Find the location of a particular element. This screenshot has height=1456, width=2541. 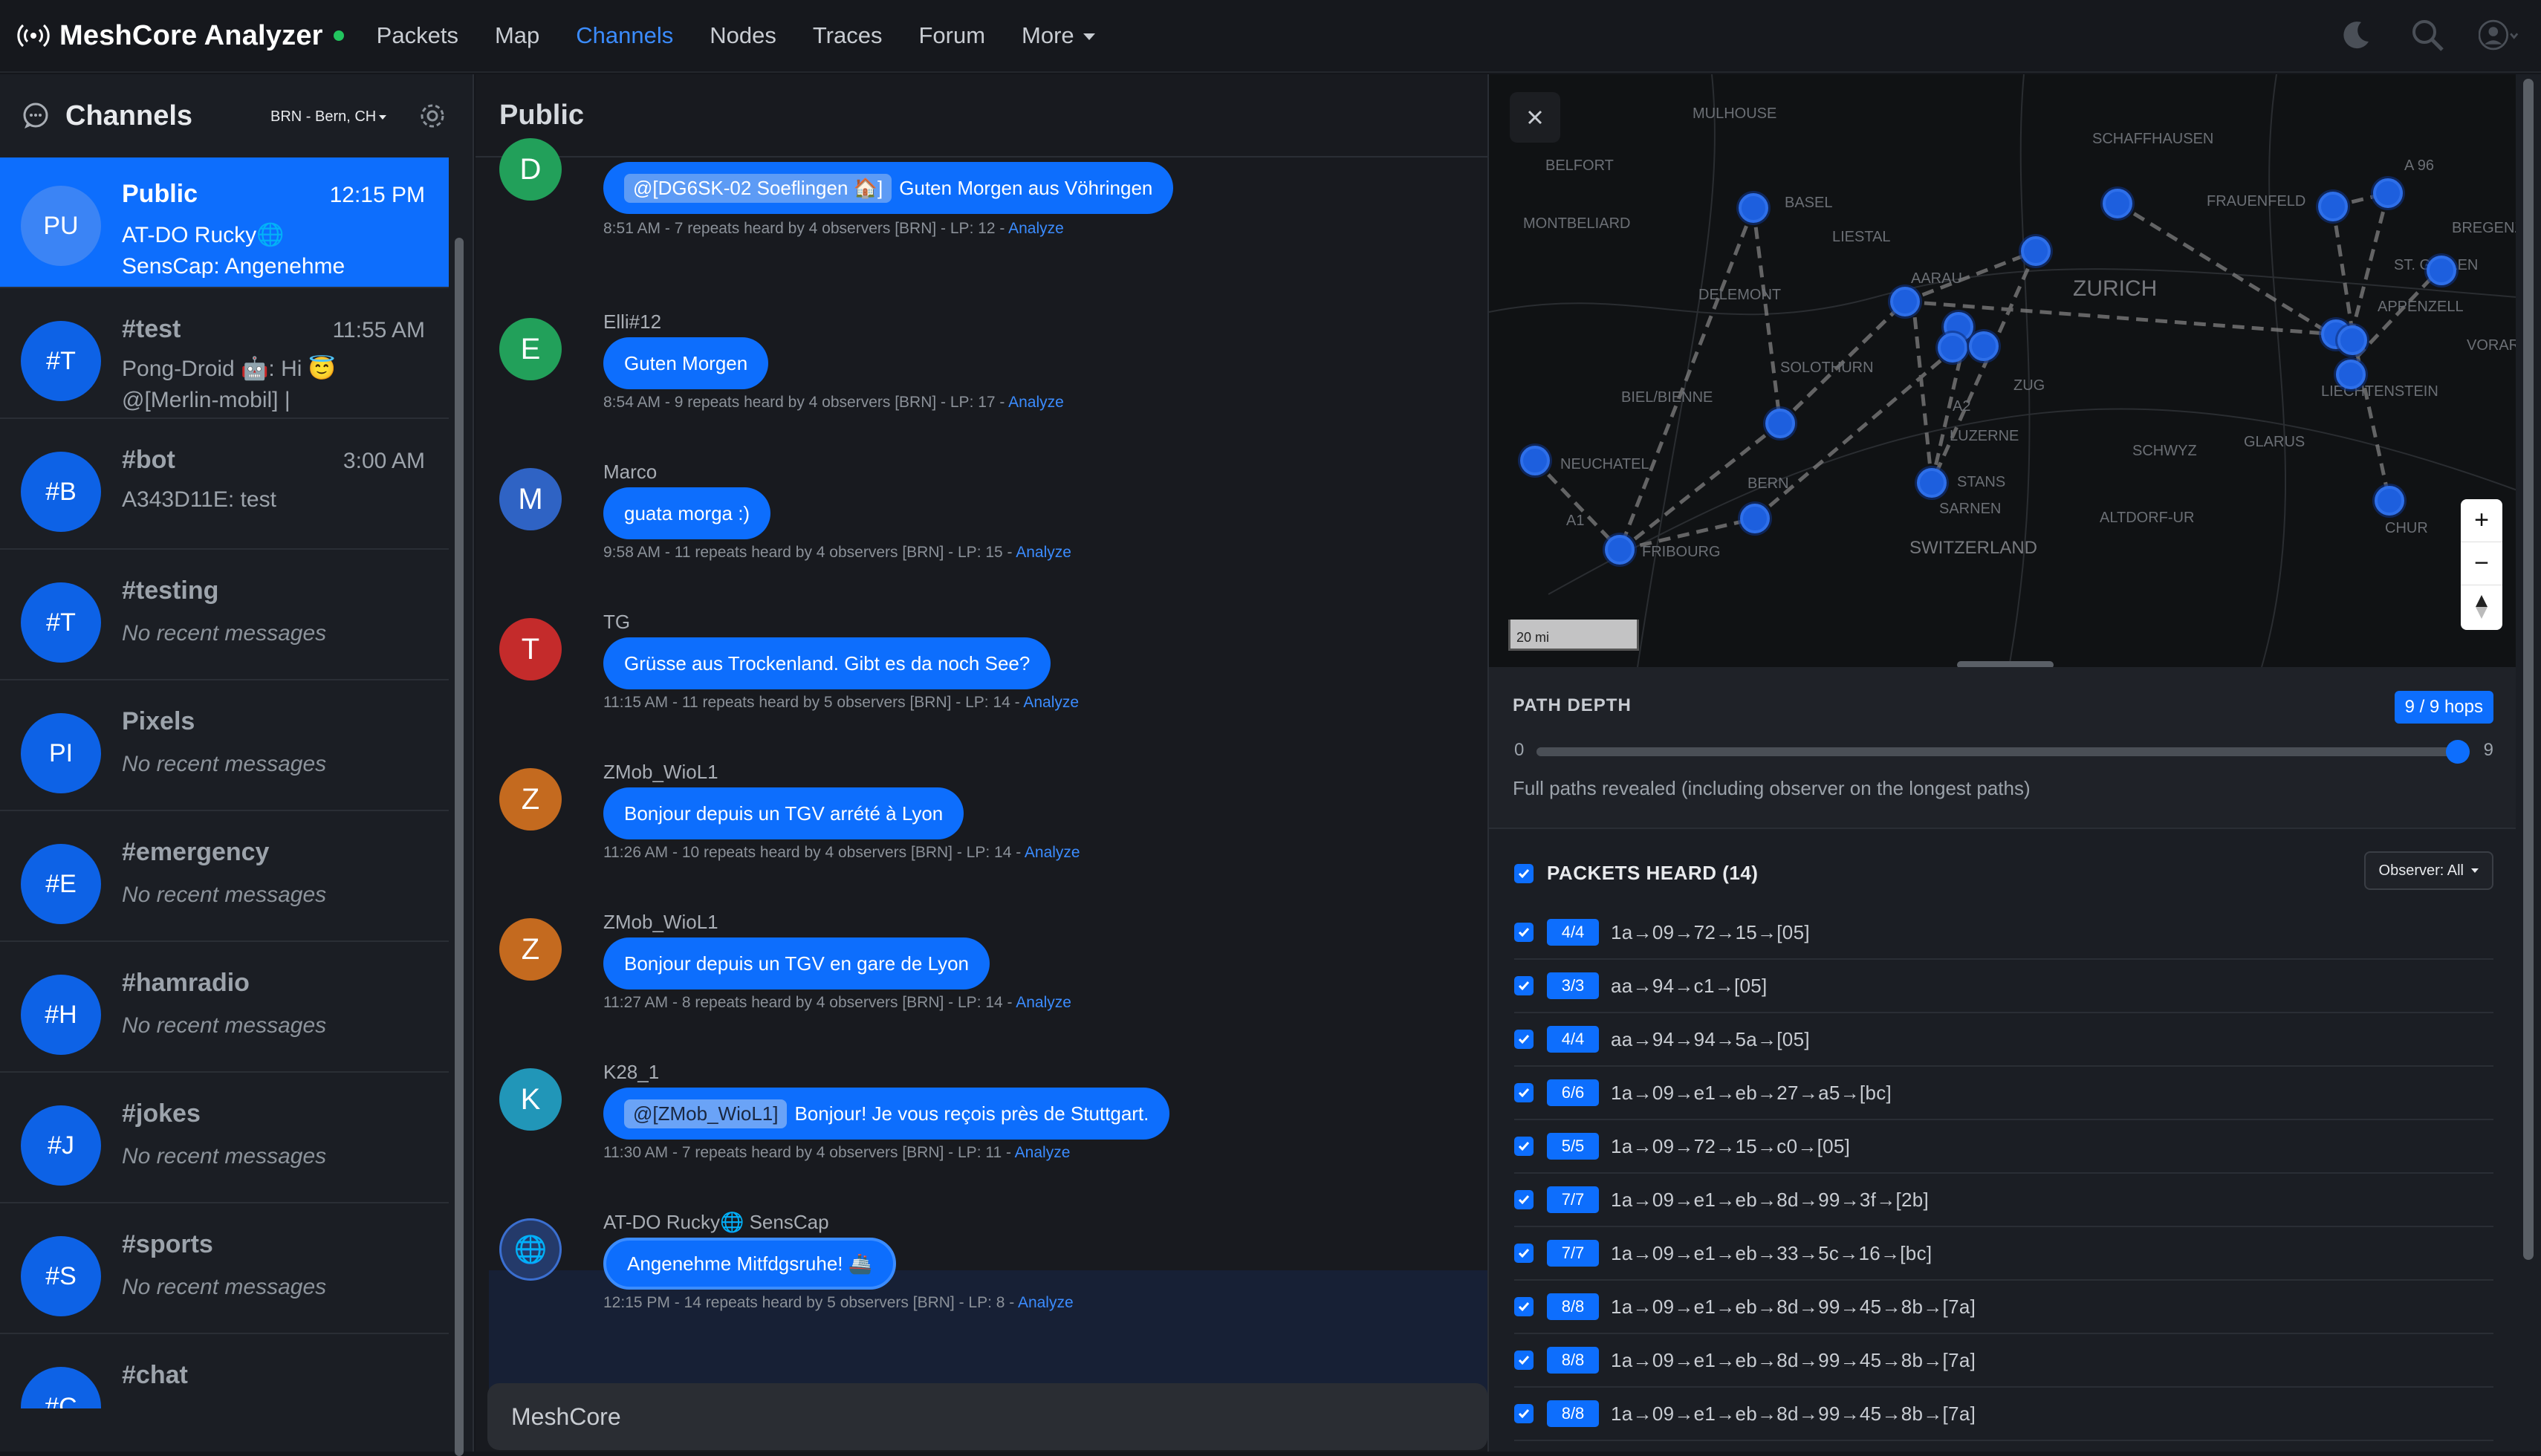

map-resize-handle is located at coordinates (2006, 664).